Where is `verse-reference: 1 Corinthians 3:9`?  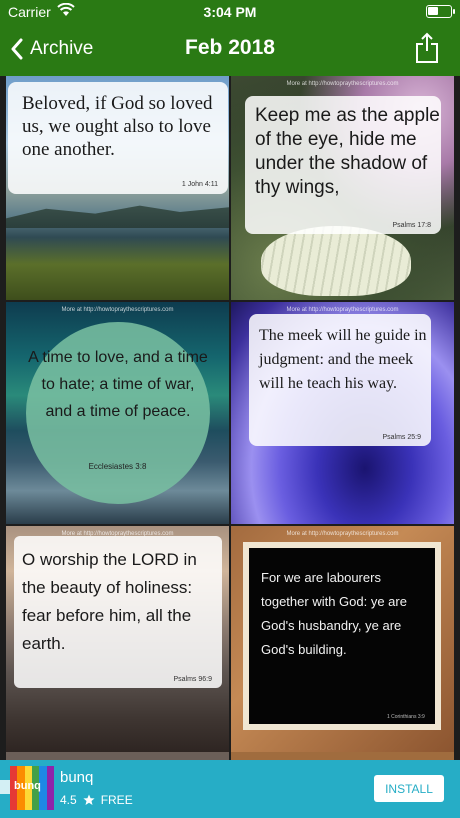 verse-reference: 1 Corinthians 3:9 is located at coordinates (406, 717).